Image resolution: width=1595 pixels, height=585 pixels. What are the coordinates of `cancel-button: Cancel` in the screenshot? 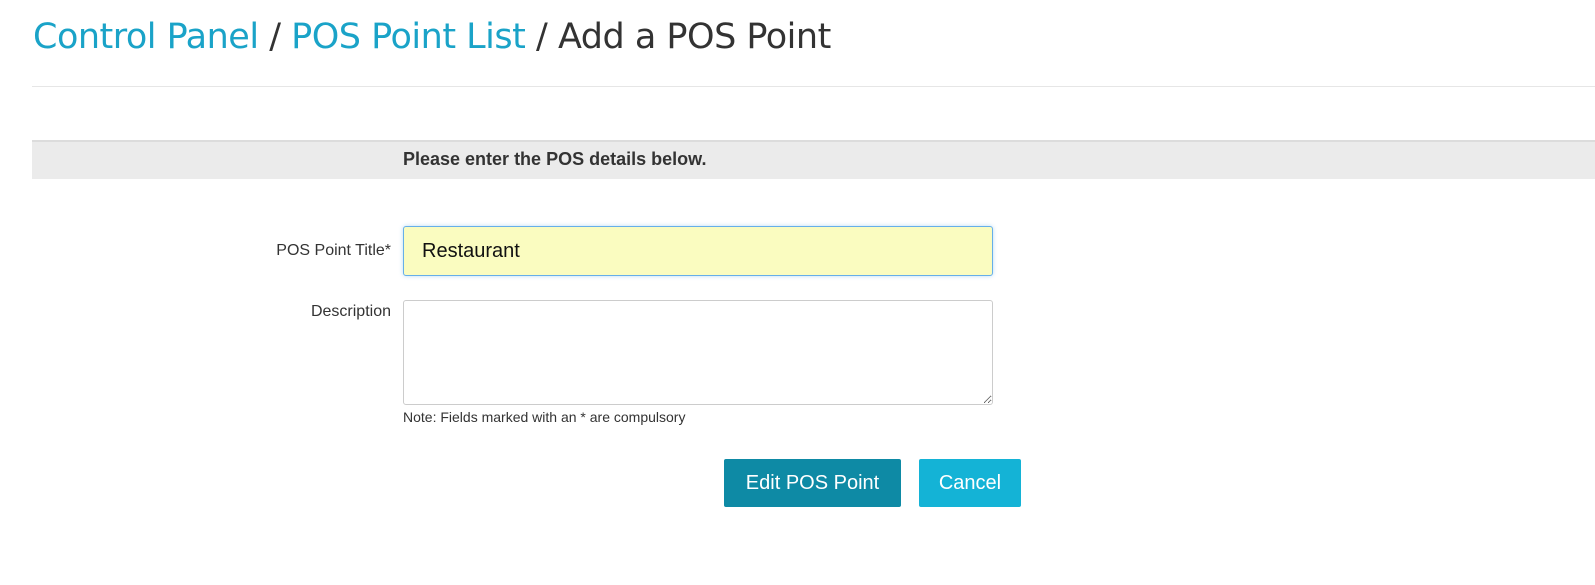 It's located at (970, 483).